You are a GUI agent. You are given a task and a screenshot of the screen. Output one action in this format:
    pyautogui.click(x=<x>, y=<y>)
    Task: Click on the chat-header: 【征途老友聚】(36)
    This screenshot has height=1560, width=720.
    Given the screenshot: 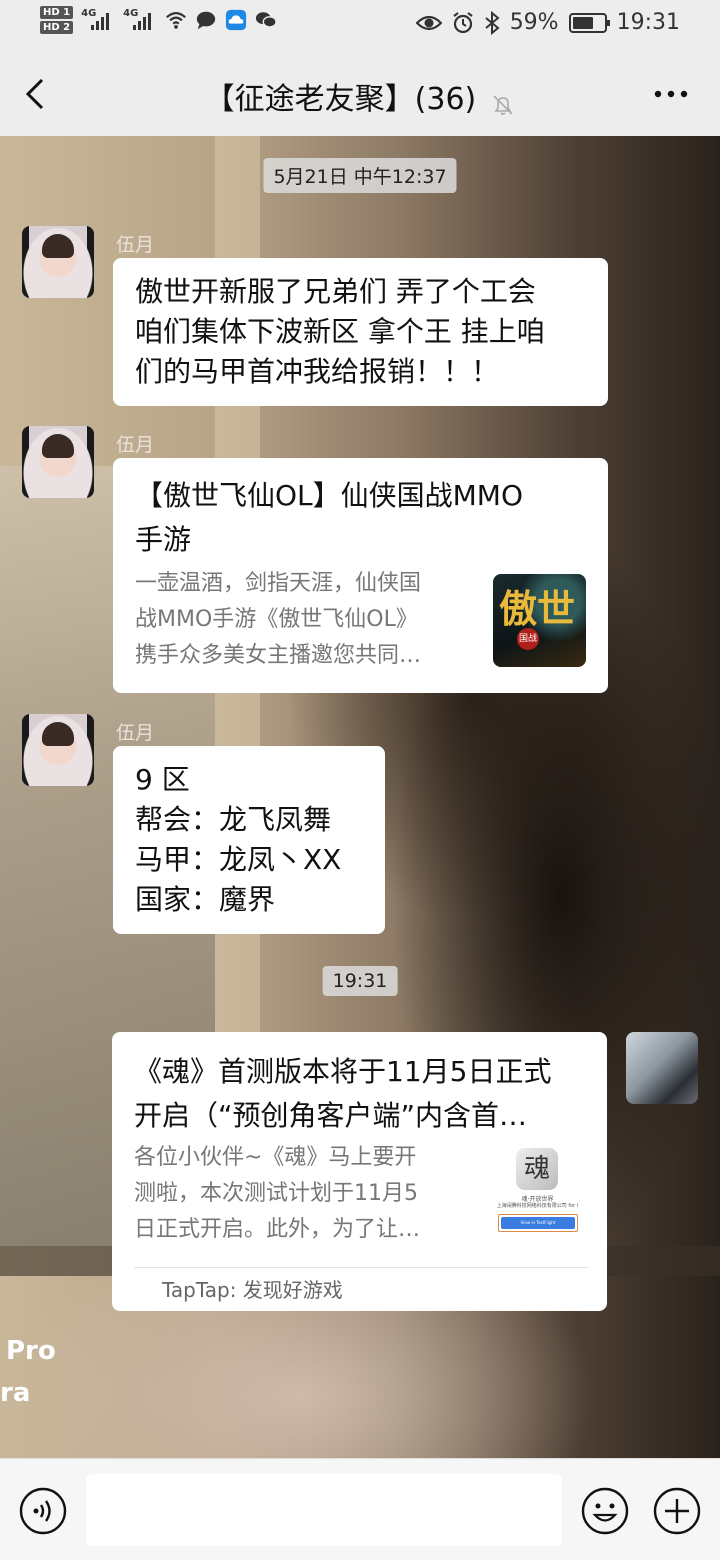 What is the action you would take?
    pyautogui.click(x=360, y=94)
    